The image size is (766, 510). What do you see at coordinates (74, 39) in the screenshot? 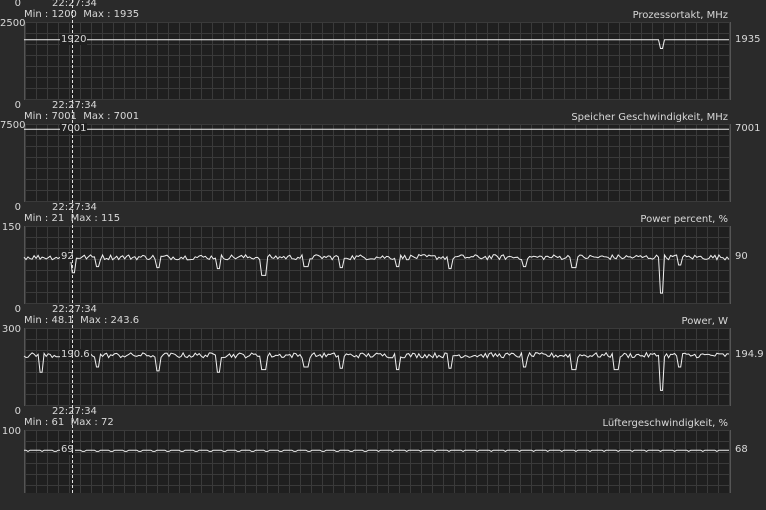
I see `value-at-cursor-label: 1920` at bounding box center [74, 39].